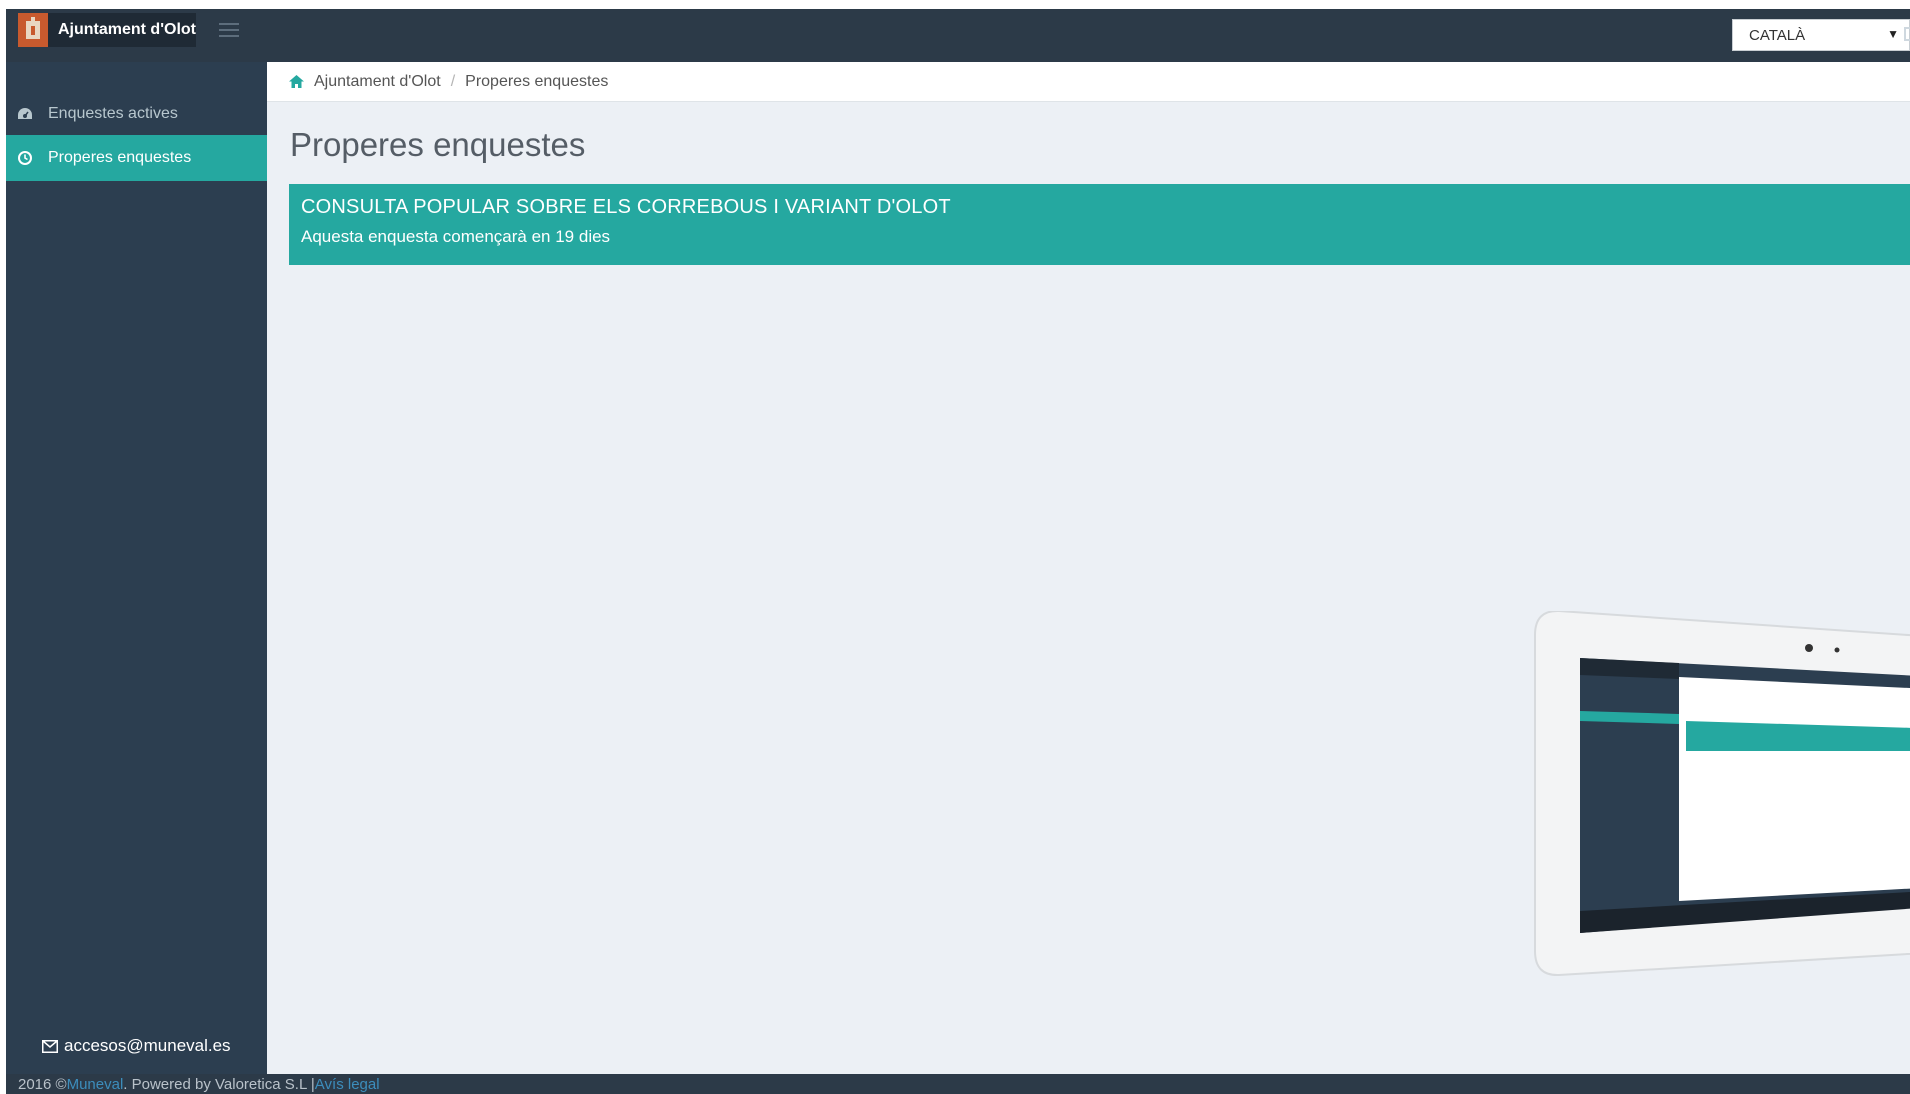 The width and height of the screenshot is (1910, 1094). What do you see at coordinates (1088, 82) in the screenshot?
I see `breadcrumb: Ajuntament d'Olot / Properes enquestes` at bounding box center [1088, 82].